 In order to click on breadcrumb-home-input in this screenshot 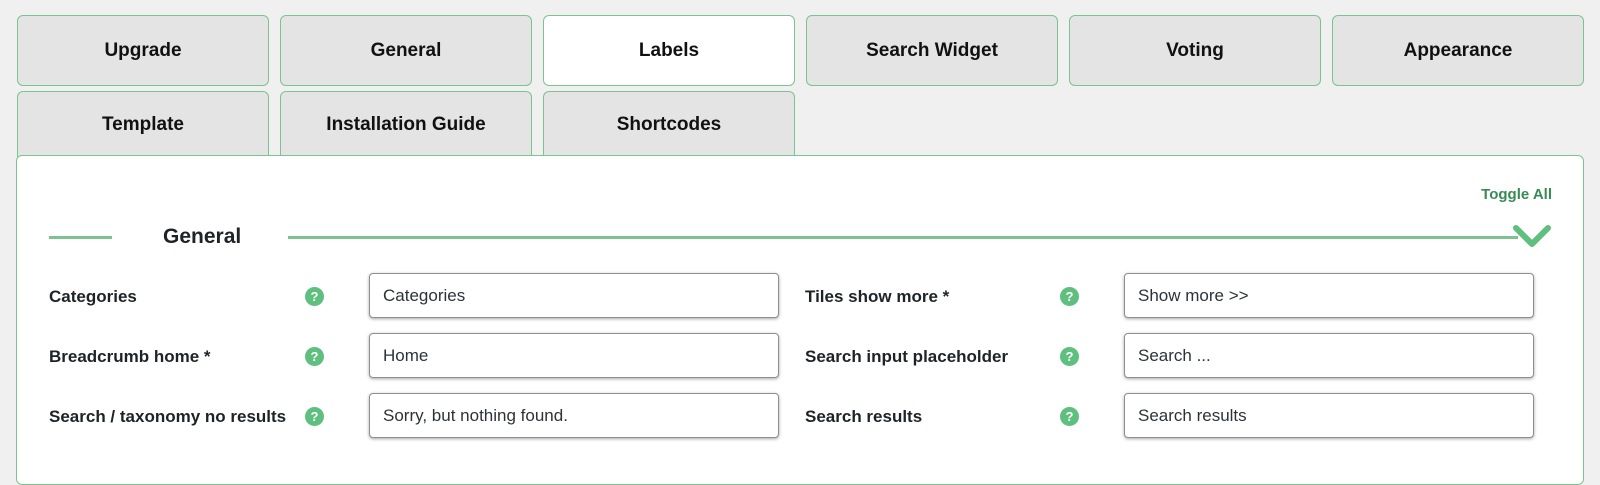, I will do `click(574, 355)`.